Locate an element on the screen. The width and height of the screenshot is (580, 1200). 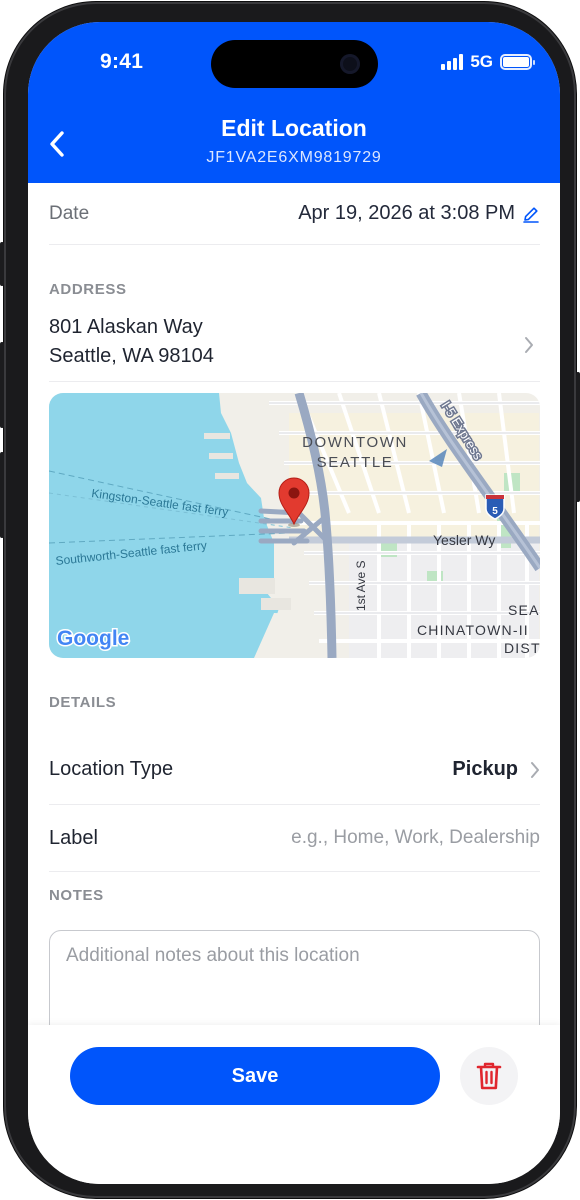
location-type-value: Pickup is located at coordinates (485, 769).